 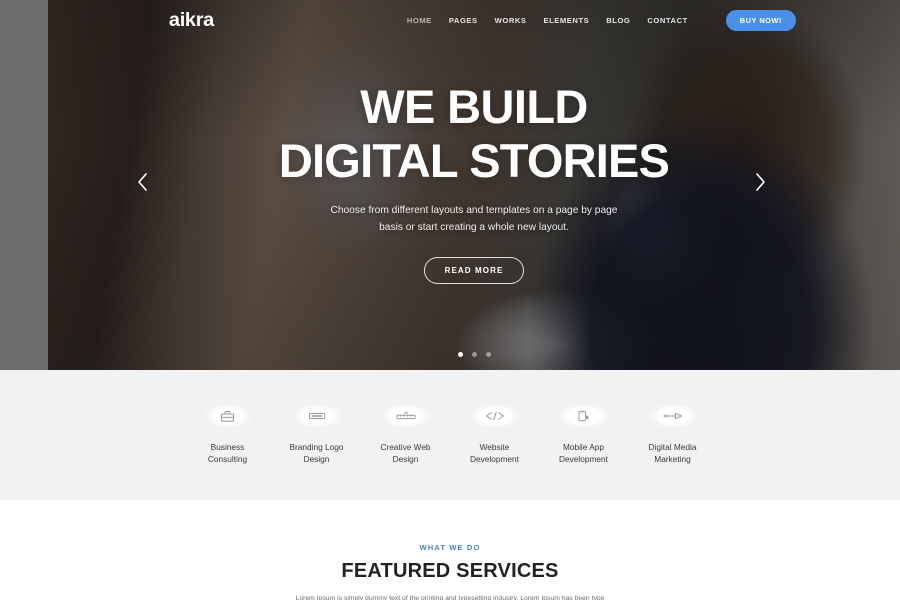 What do you see at coordinates (405, 453) in the screenshot?
I see `service-label: Creative Web Design` at bounding box center [405, 453].